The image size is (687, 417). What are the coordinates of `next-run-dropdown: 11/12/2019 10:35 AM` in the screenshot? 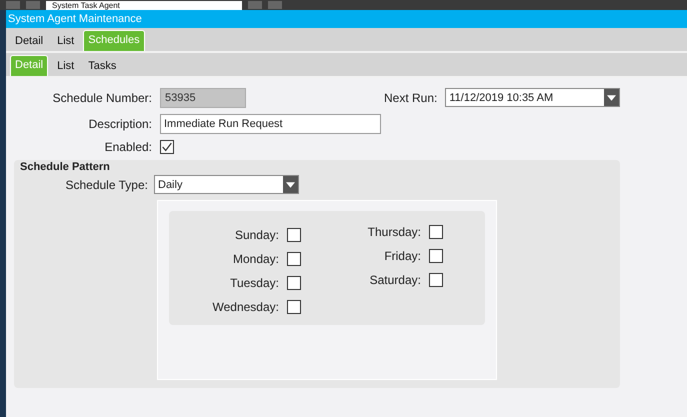 It's located at (532, 97).